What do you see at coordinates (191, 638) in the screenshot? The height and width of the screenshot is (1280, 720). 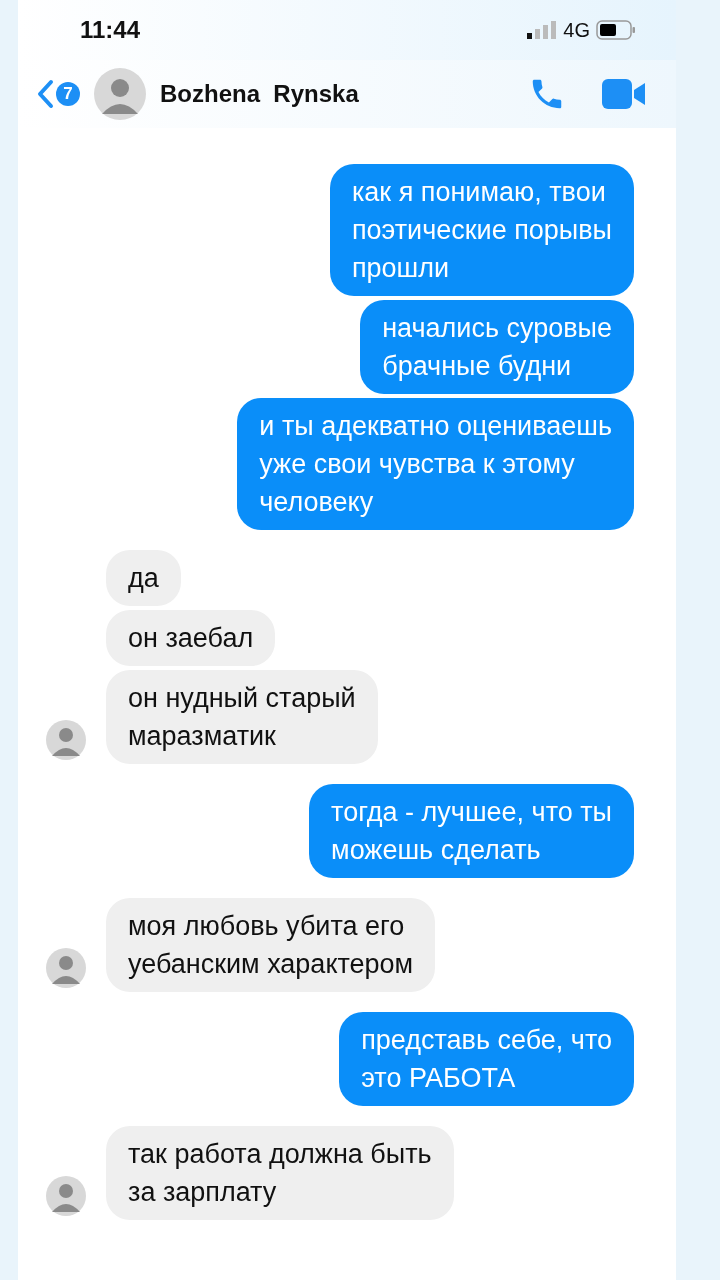 I see `received-message: он заебал` at bounding box center [191, 638].